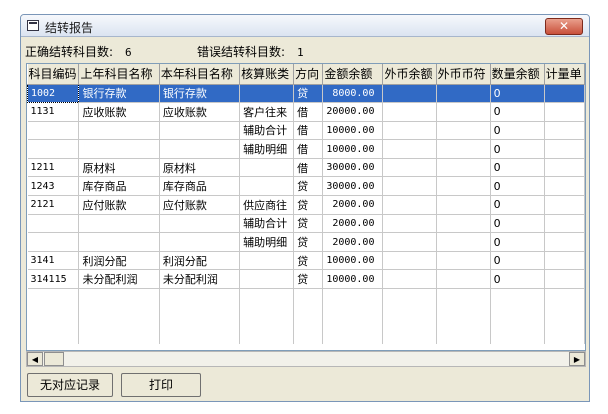 This screenshot has height=414, width=608. I want to click on table-cell: 2121, so click(53, 205).